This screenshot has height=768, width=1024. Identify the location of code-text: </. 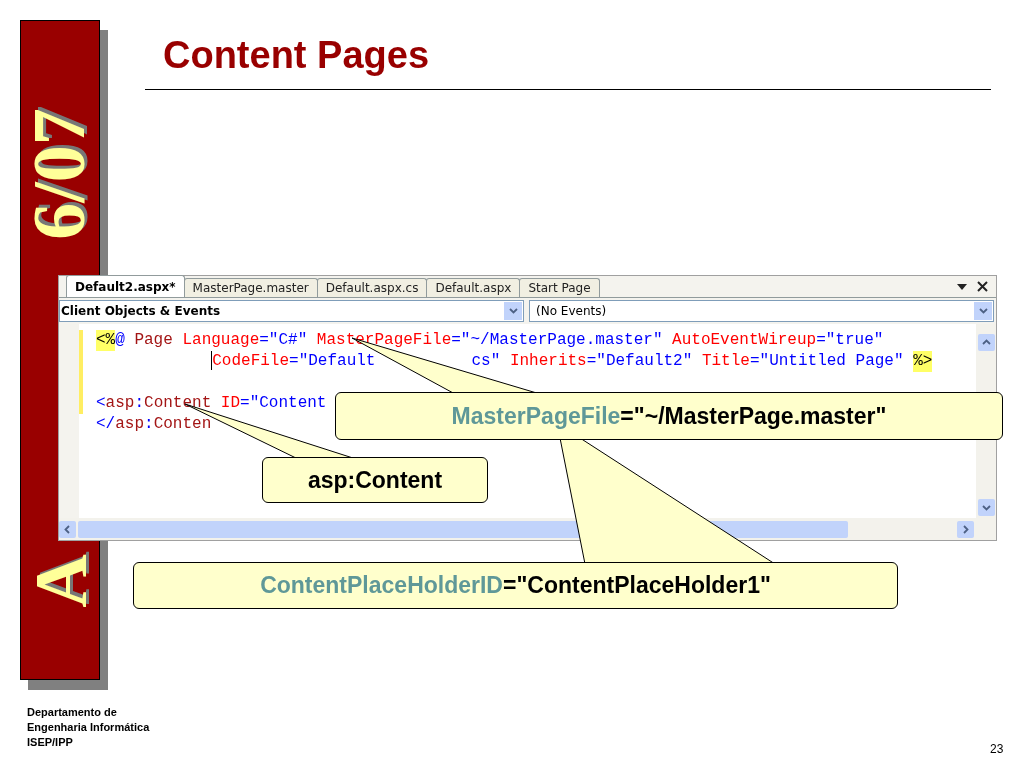
(106, 424).